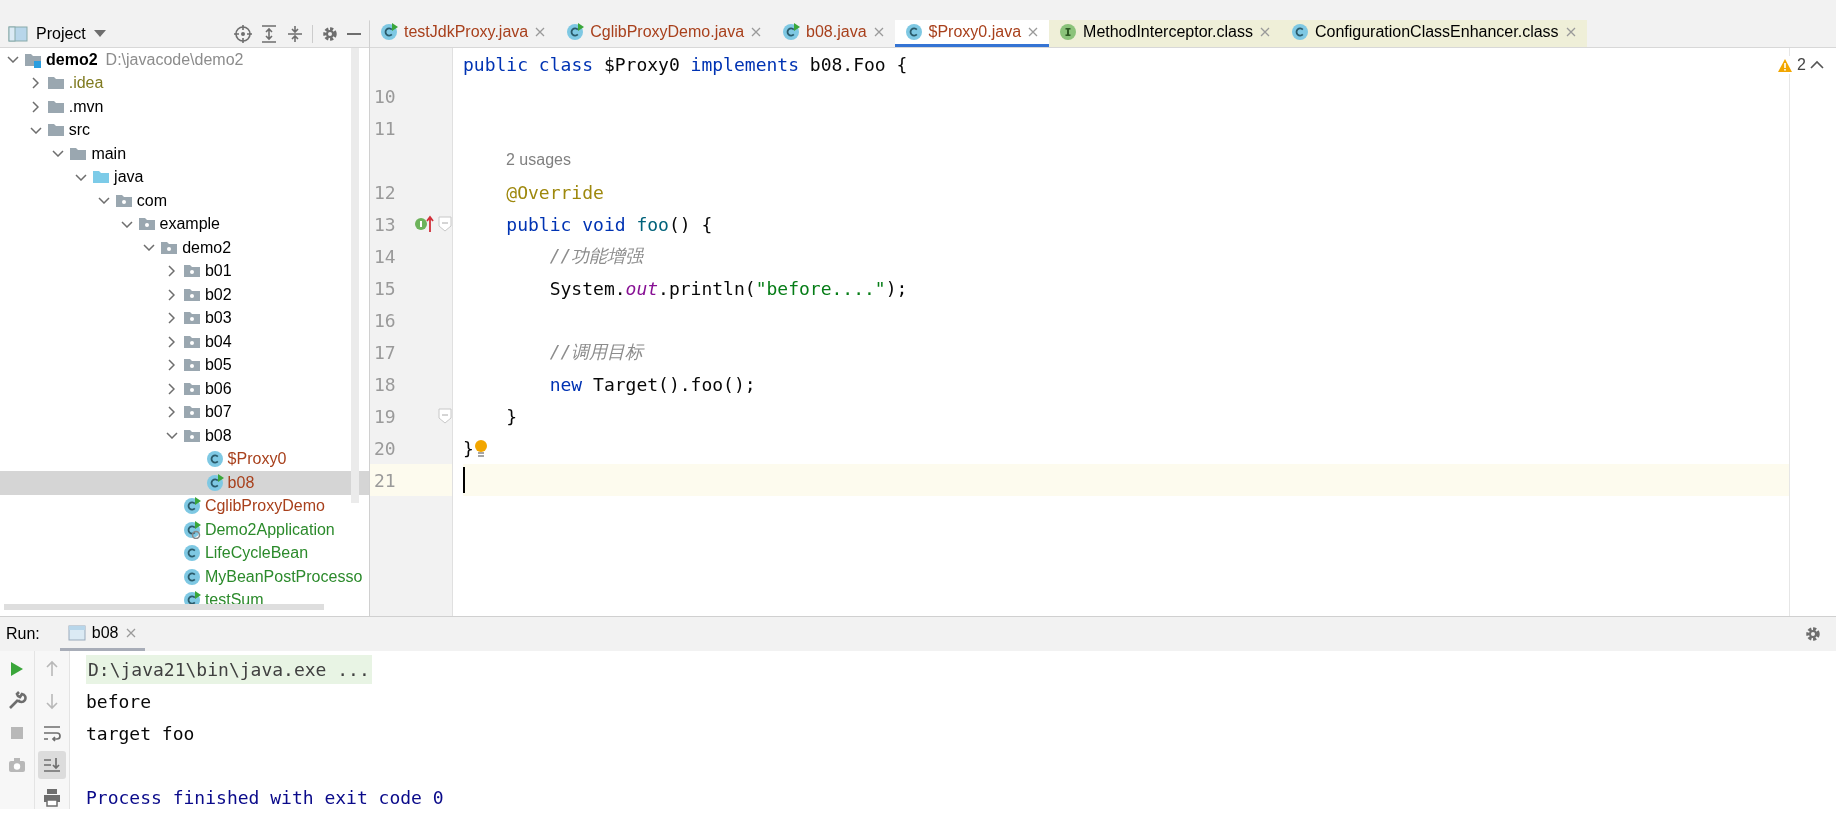 This screenshot has height=835, width=1836. I want to click on item-label: src, so click(79, 130).